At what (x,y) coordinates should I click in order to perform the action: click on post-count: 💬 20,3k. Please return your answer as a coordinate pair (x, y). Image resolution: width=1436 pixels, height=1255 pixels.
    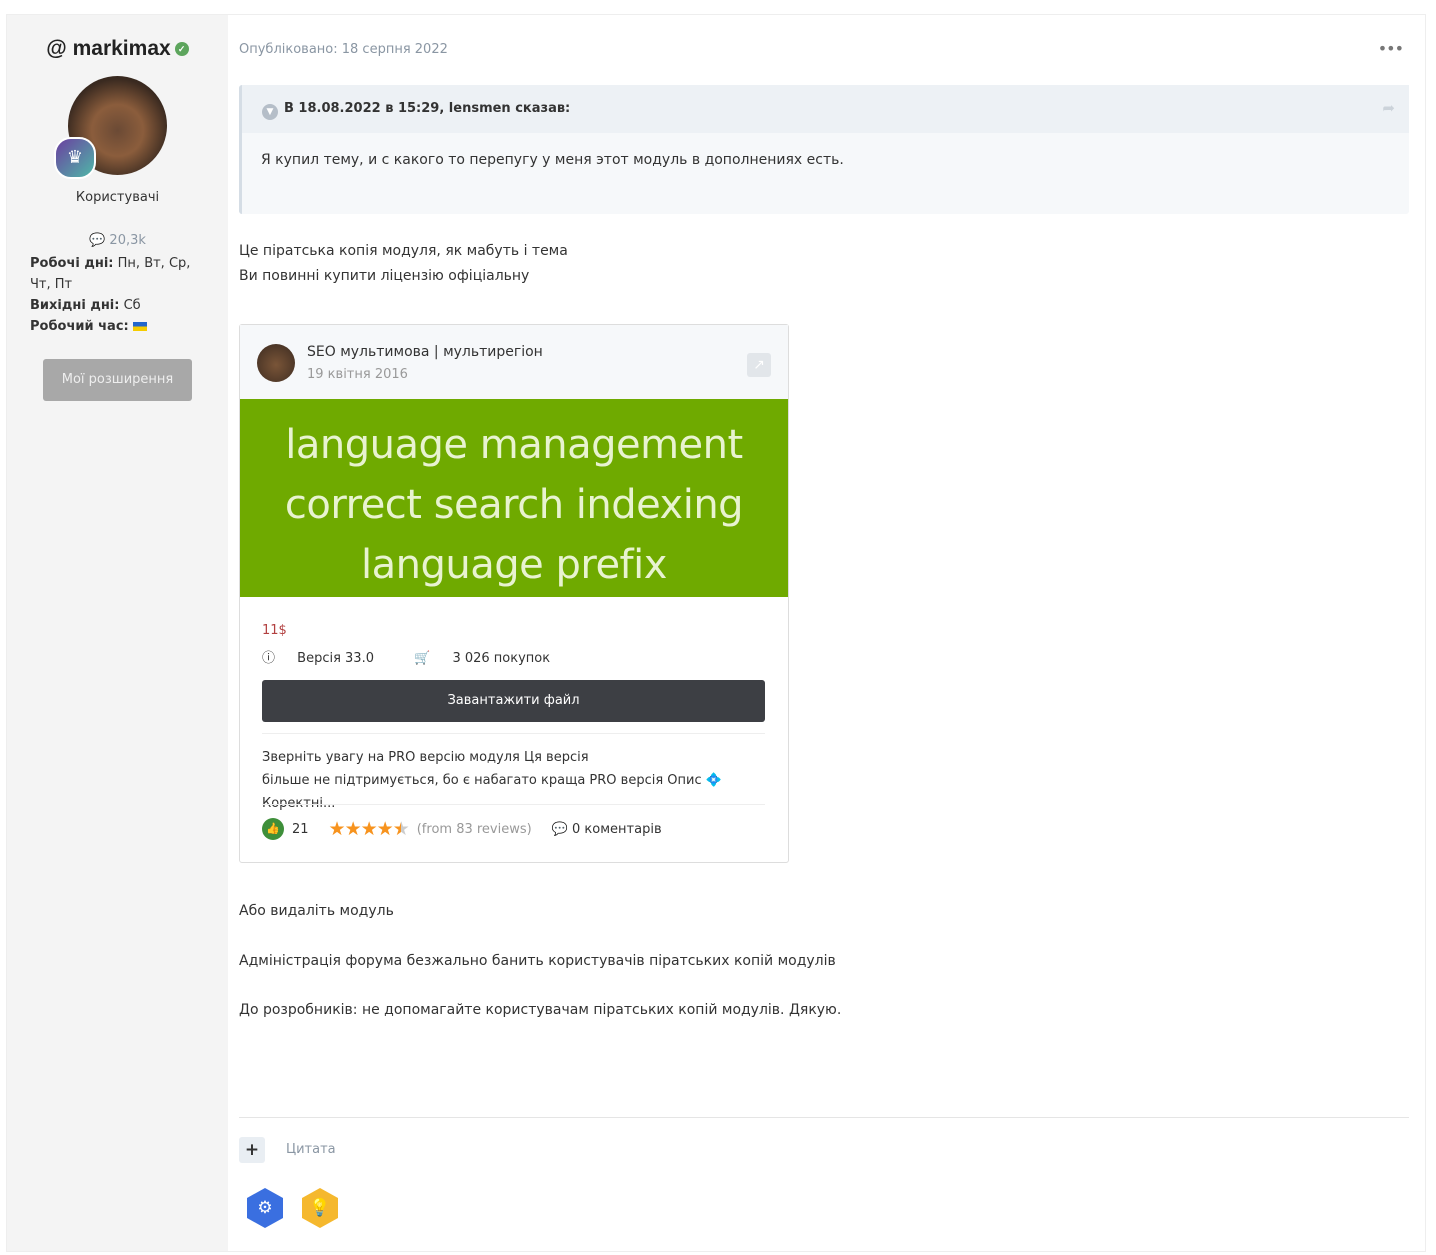
    Looking at the image, I should click on (117, 240).